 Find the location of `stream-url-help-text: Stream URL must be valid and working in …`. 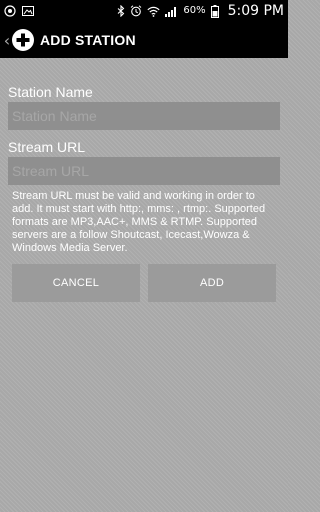

stream-url-help-text: Stream URL must be valid and working in … is located at coordinates (139, 222).